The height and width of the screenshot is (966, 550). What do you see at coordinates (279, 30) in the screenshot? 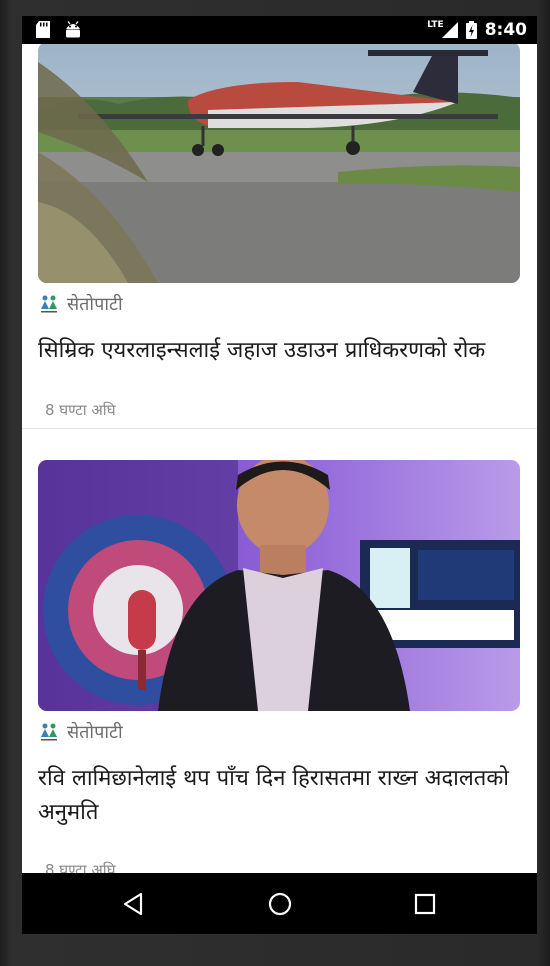
I see `status-bar: LTE 8:40` at bounding box center [279, 30].